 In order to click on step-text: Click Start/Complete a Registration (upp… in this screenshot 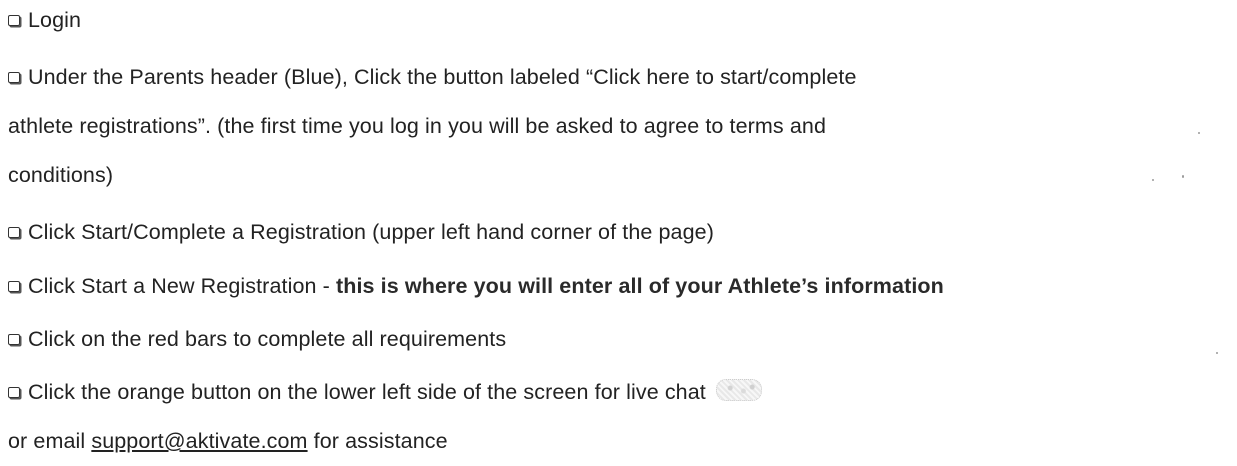, I will do `click(371, 232)`.